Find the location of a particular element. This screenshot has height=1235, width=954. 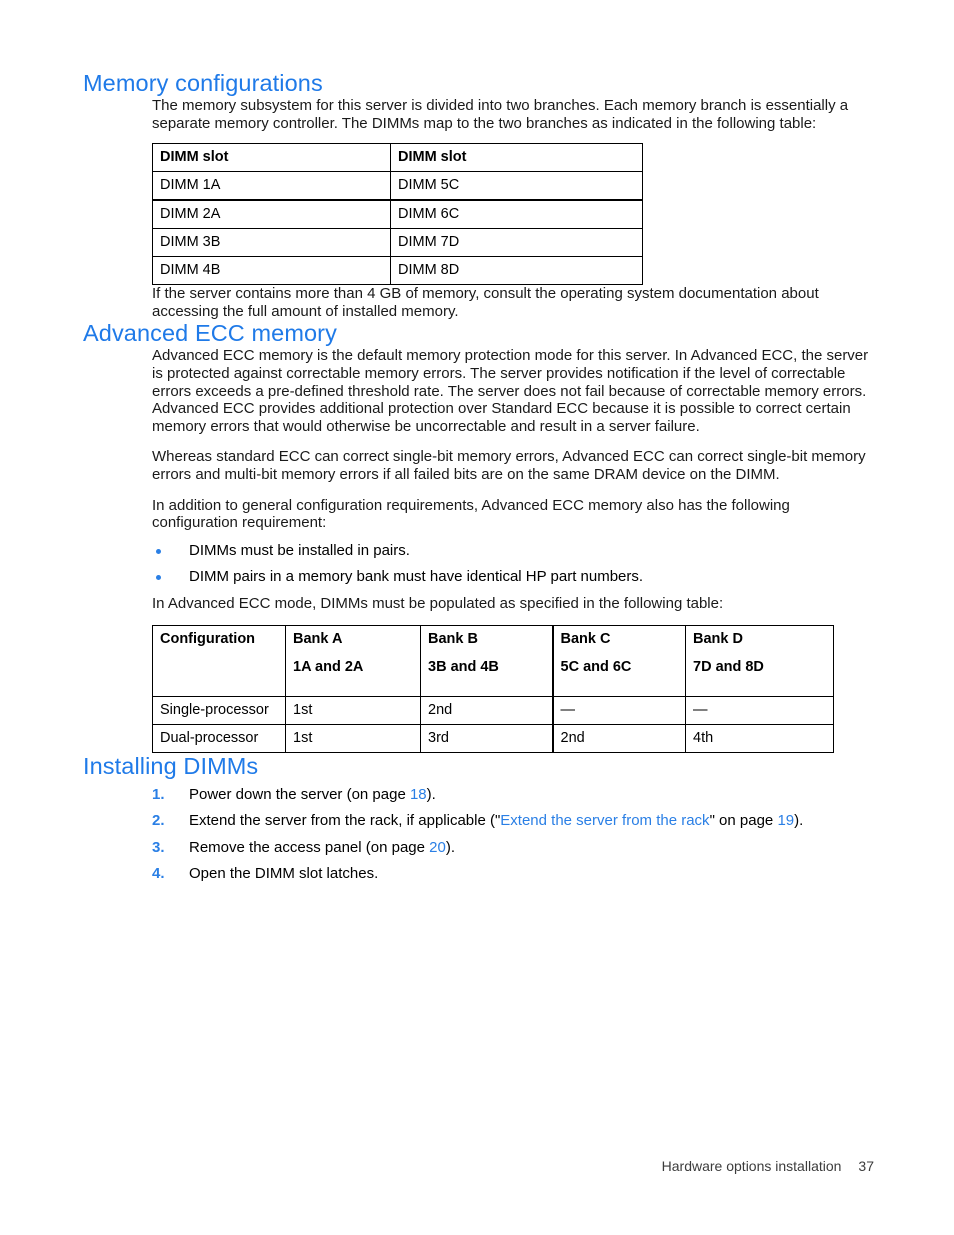

page-reference-link: 18 is located at coordinates (418, 794).